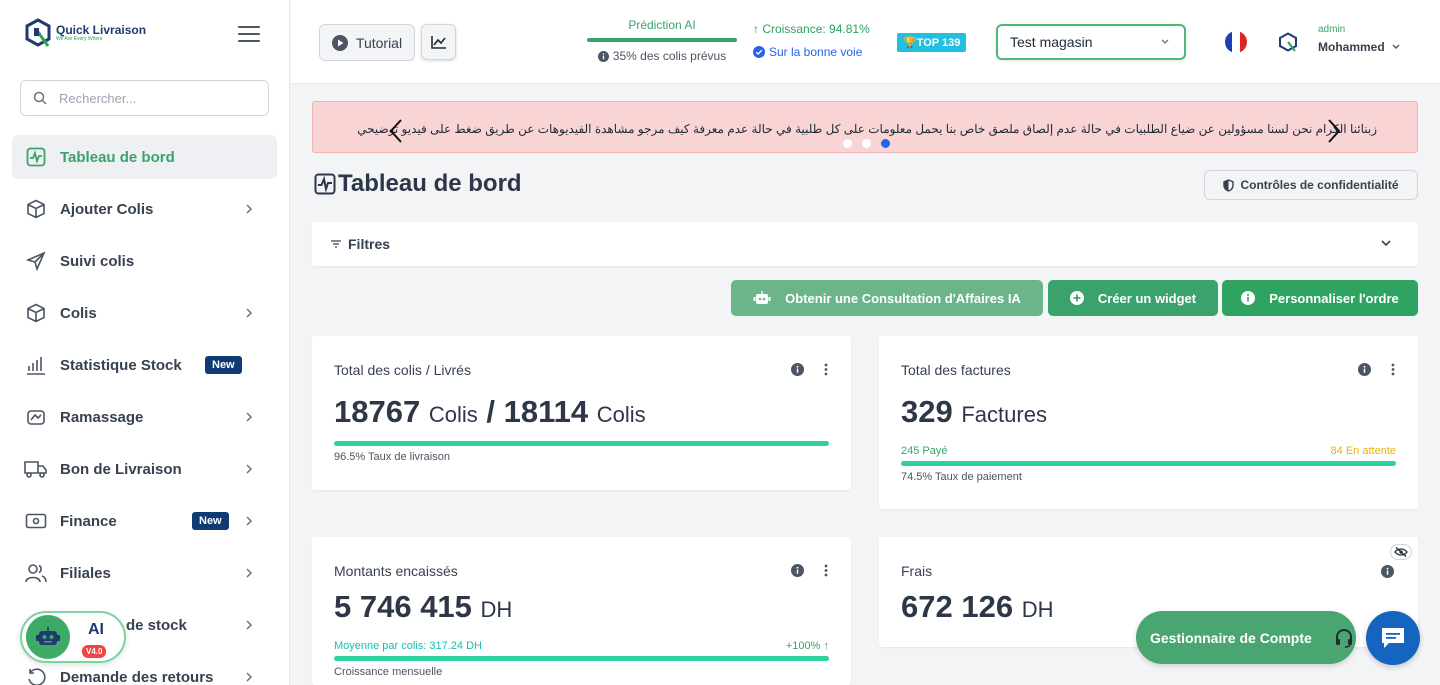 The height and width of the screenshot is (685, 1440). I want to click on sidebar-item-label: Ramassage, so click(102, 417).